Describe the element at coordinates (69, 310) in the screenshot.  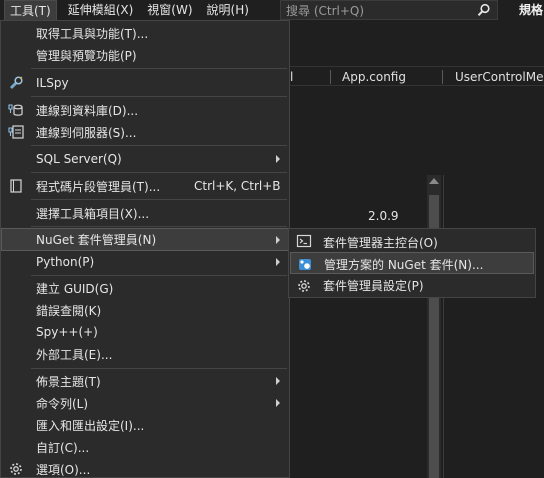
I see `menu-item-label: 錯誤查閱(K)` at that location.